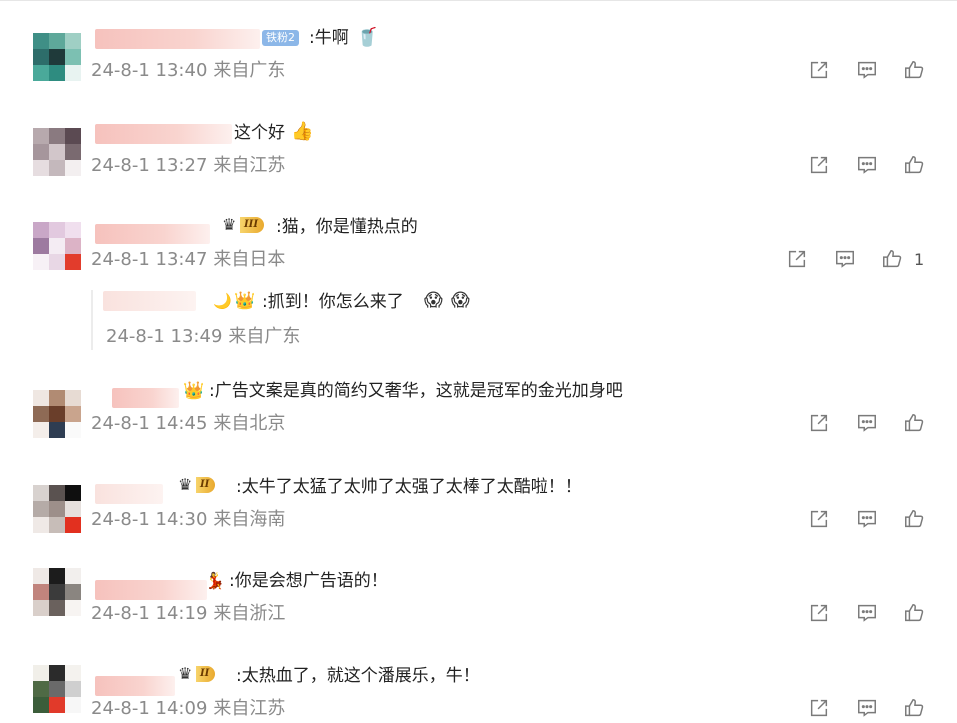 Image resolution: width=957 pixels, height=723 pixels. What do you see at coordinates (347, 227) in the screenshot?
I see `comment-text: :猫，你是懂热点的` at bounding box center [347, 227].